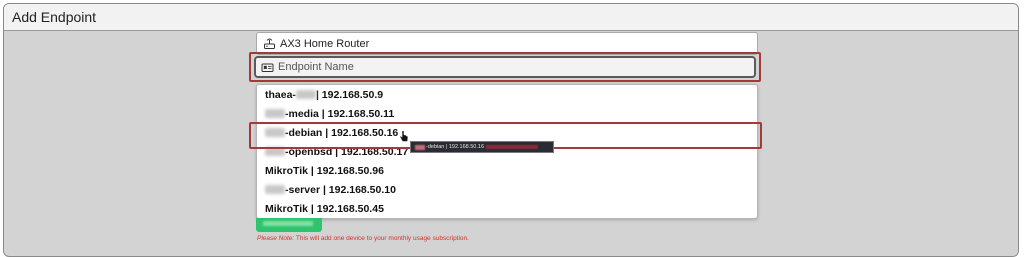  I want to click on dropdown-option: thaea- | 192.168.50.9, so click(507, 94).